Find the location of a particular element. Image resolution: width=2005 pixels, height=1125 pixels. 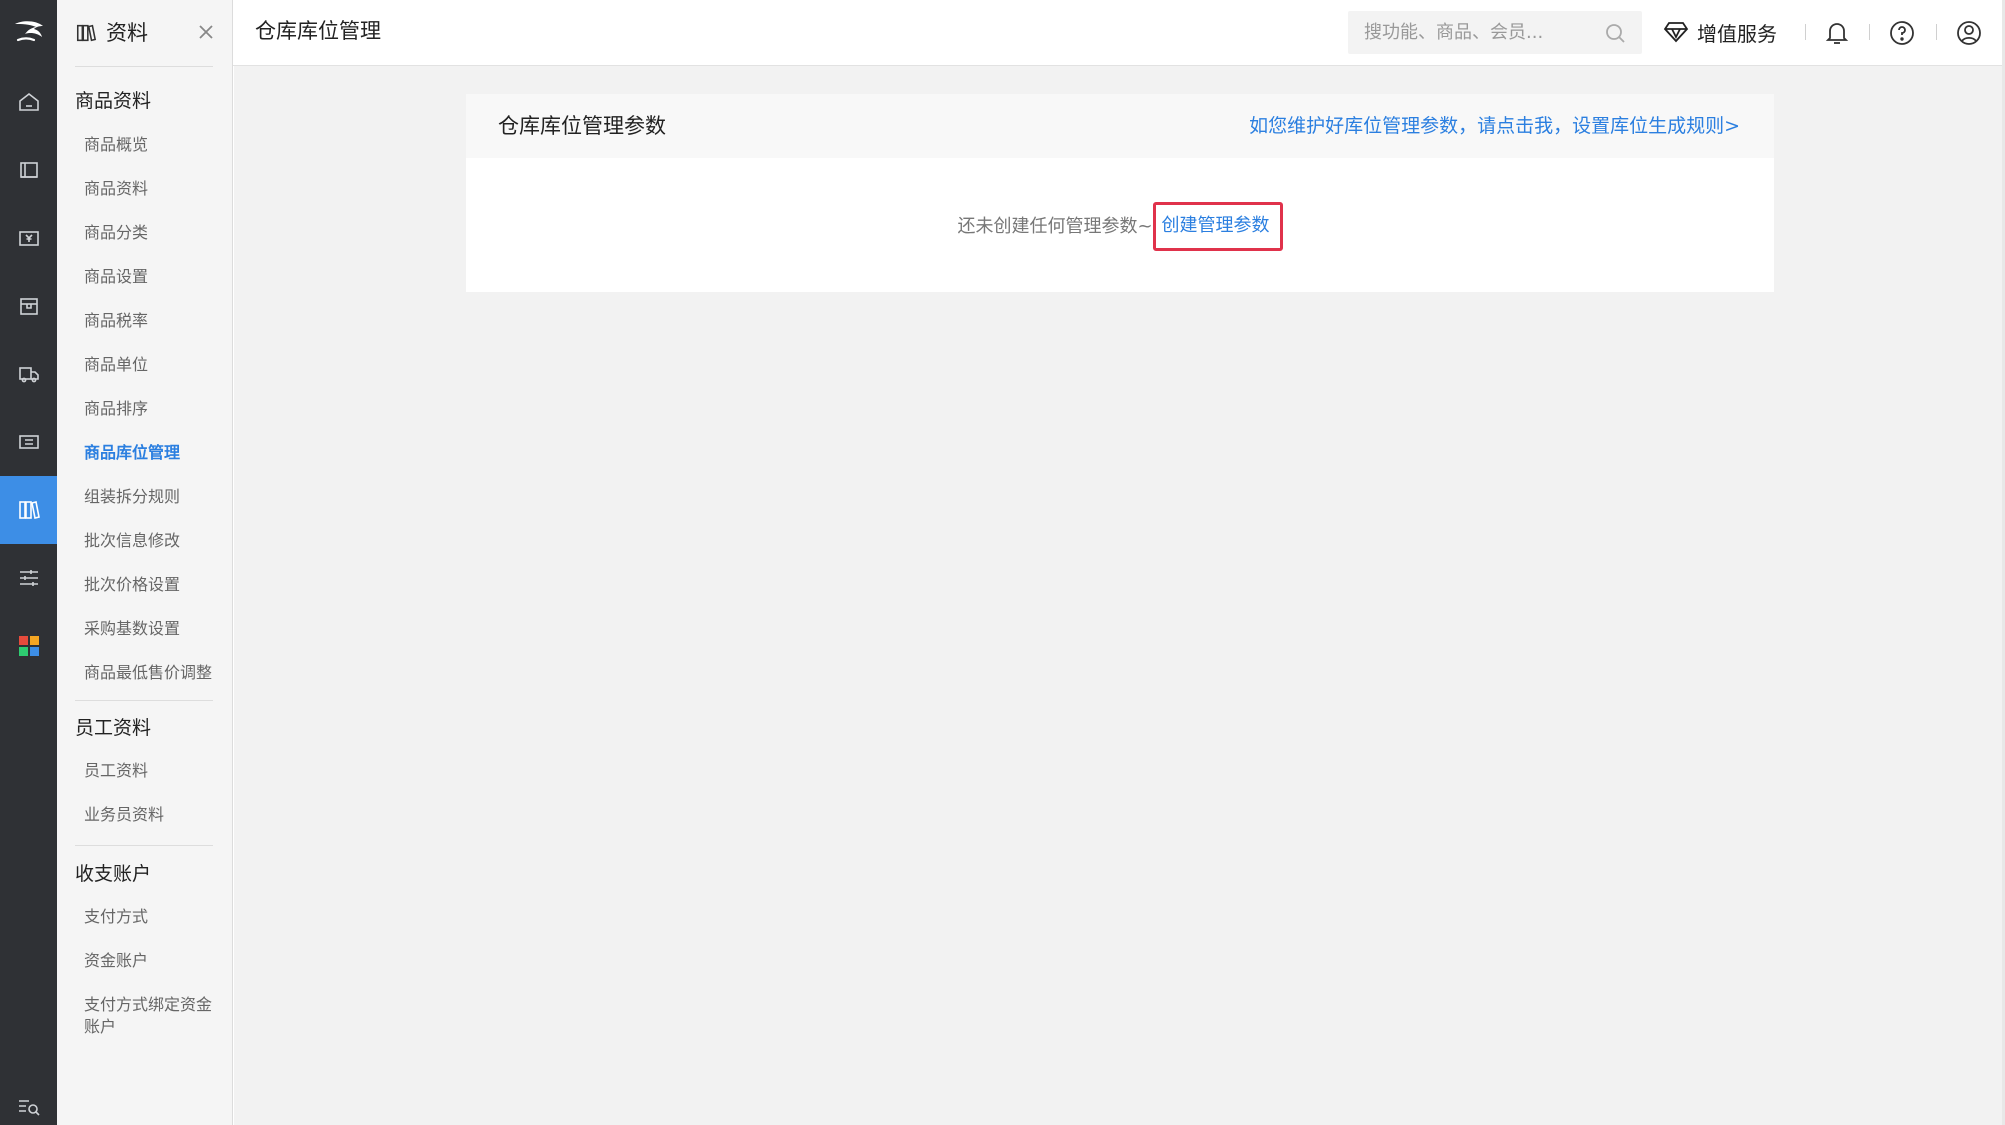

help-button is located at coordinates (1902, 33).